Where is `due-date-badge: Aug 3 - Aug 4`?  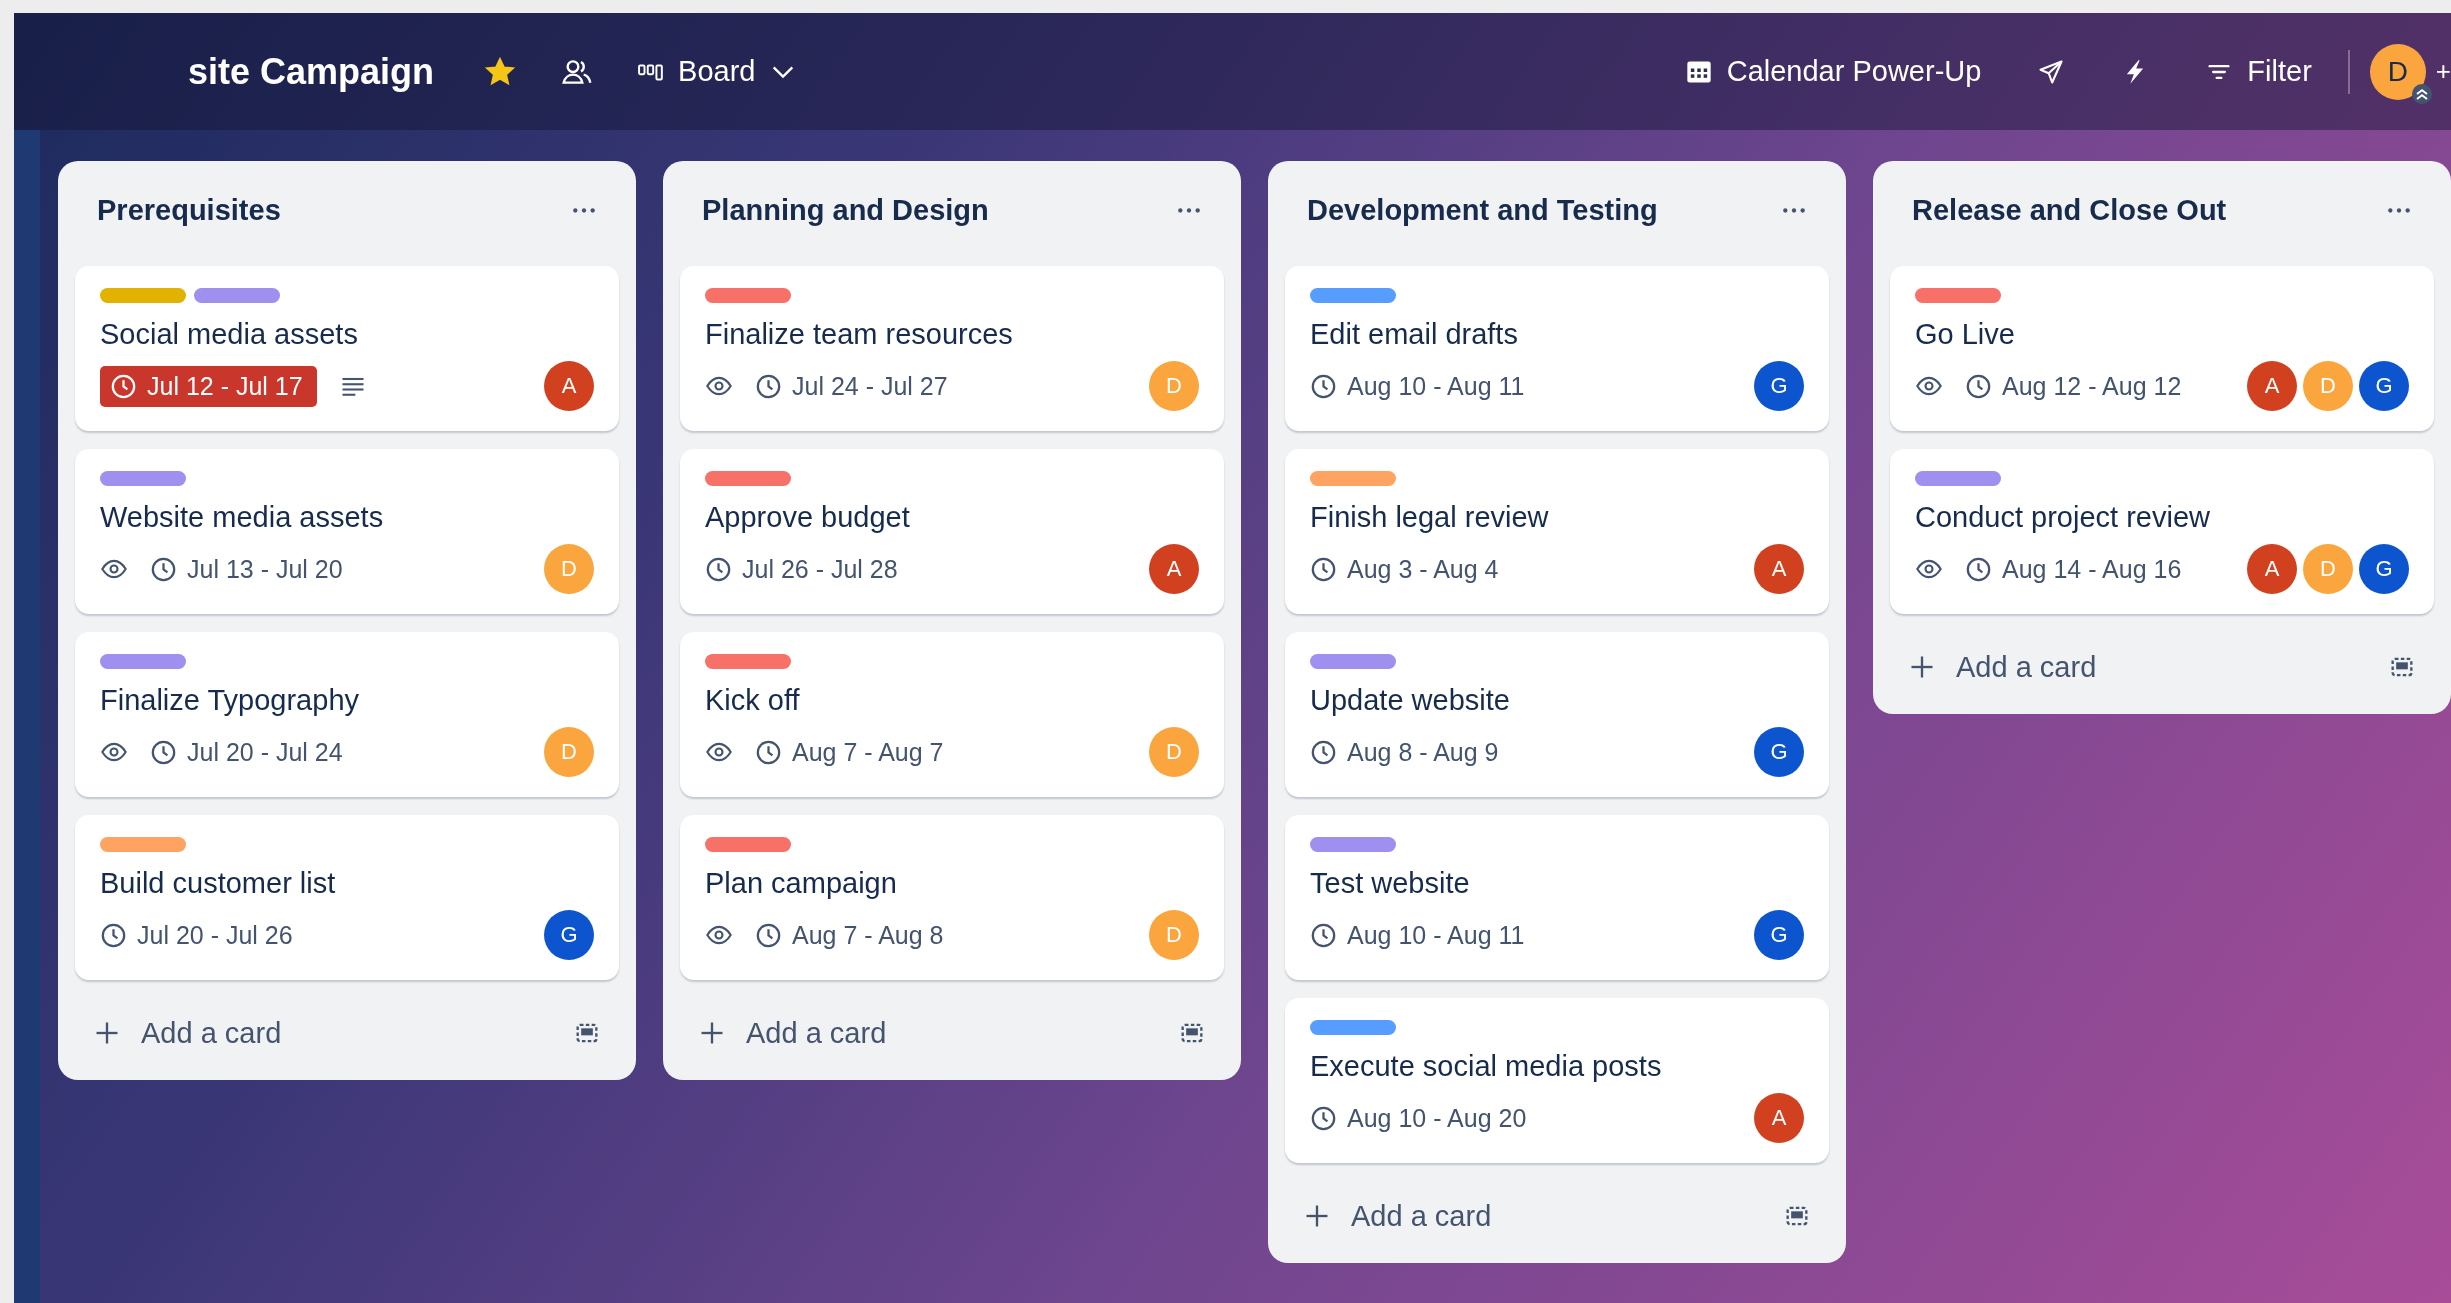
due-date-badge: Aug 3 - Aug 4 is located at coordinates (1404, 569).